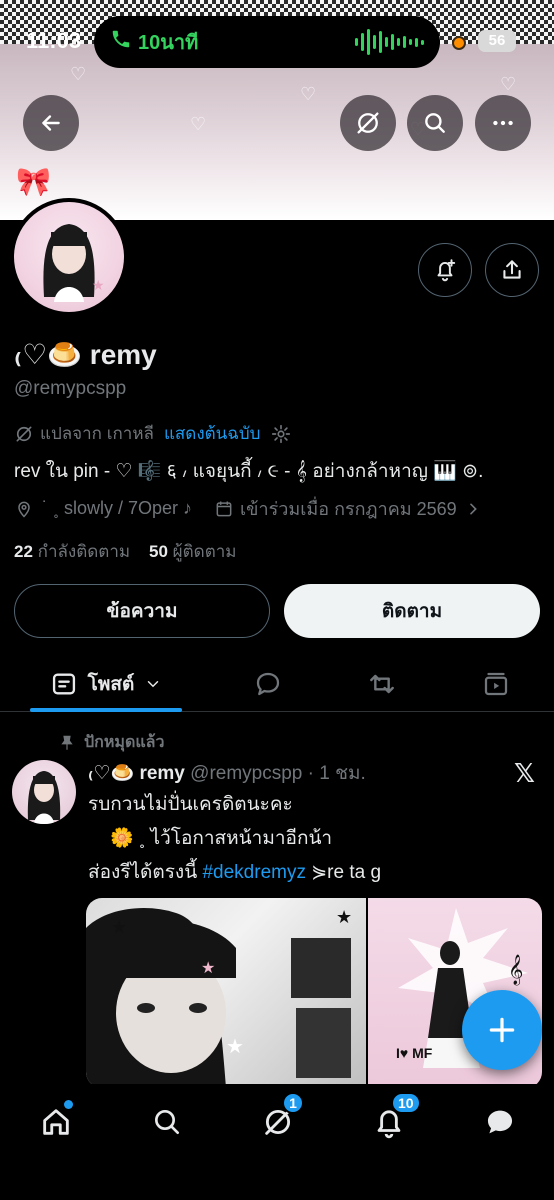 The height and width of the screenshot is (1200, 554). I want to click on post-author-avatar, so click(44, 792).